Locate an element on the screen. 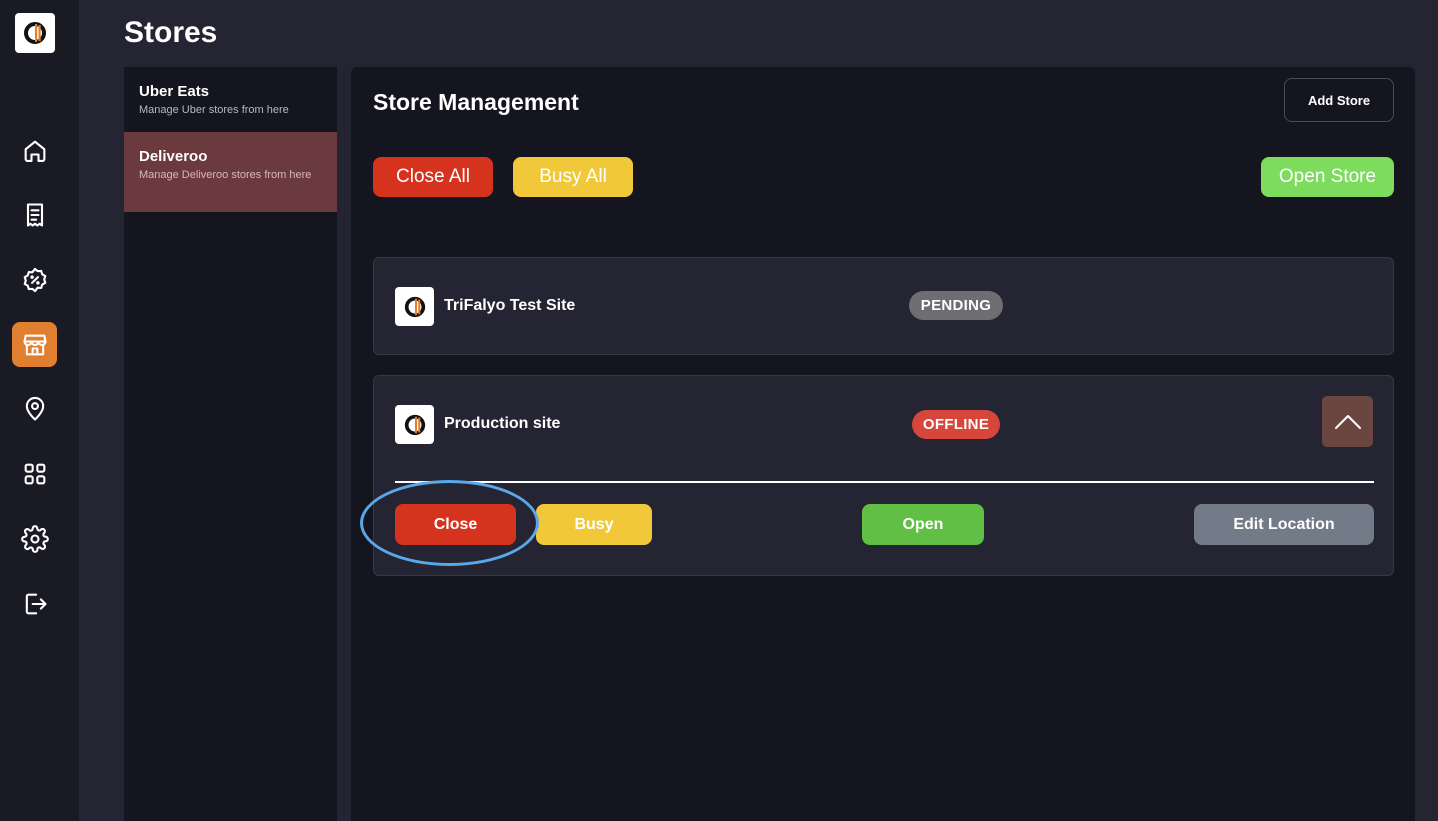 This screenshot has height=821, width=1438. receipt-icon is located at coordinates (34, 214).